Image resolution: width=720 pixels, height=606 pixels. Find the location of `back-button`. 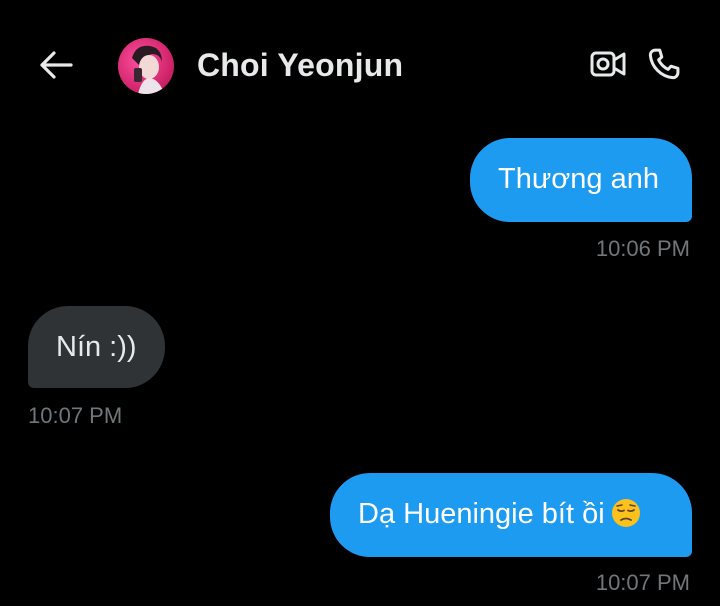

back-button is located at coordinates (56, 65).